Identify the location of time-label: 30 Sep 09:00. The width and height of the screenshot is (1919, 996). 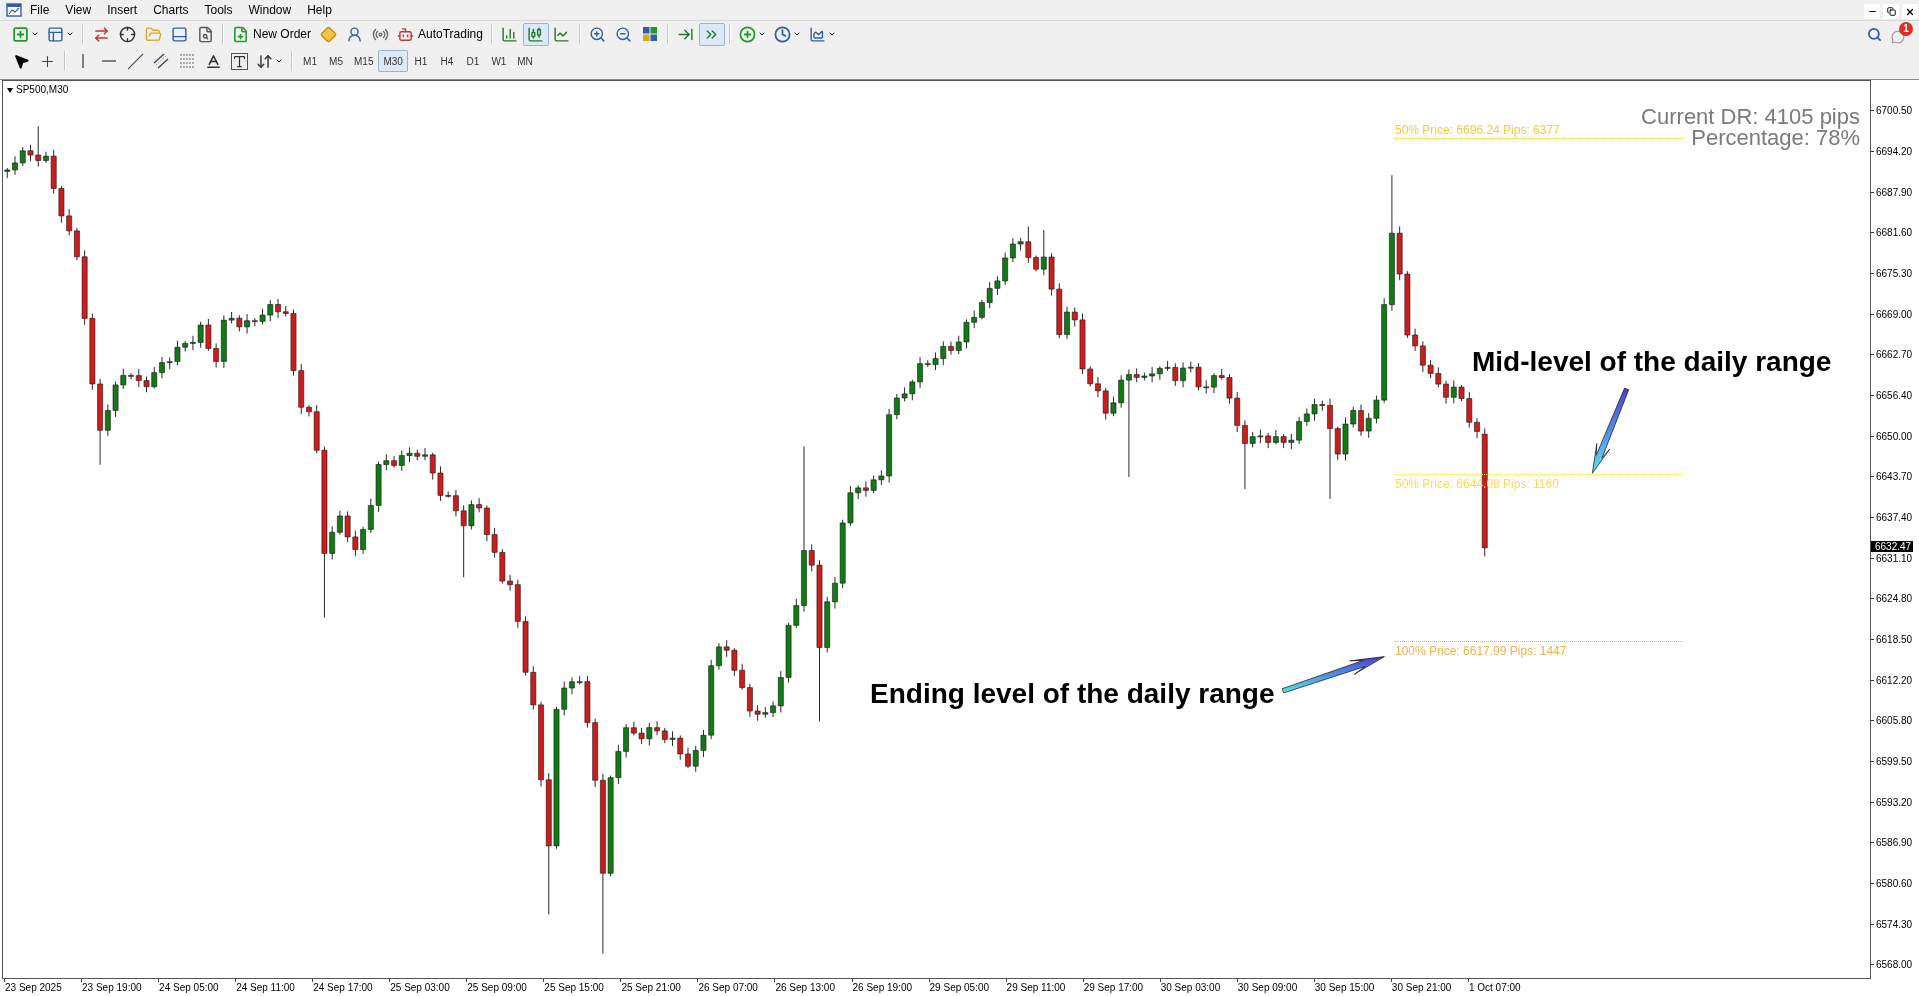
(1267, 988).